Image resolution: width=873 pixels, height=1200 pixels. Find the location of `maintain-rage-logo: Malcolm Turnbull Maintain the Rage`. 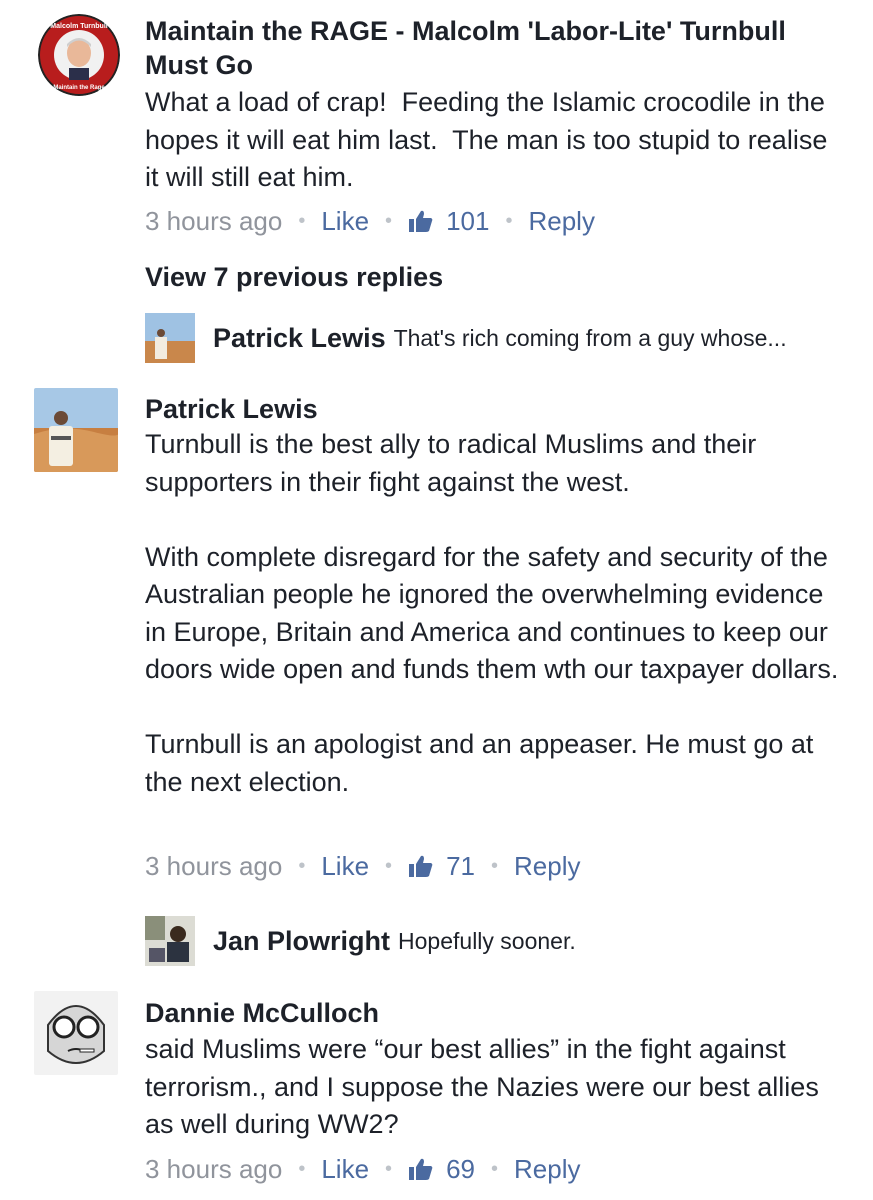

maintain-rage-logo: Malcolm Turnbull Maintain the Rage is located at coordinates (79, 55).